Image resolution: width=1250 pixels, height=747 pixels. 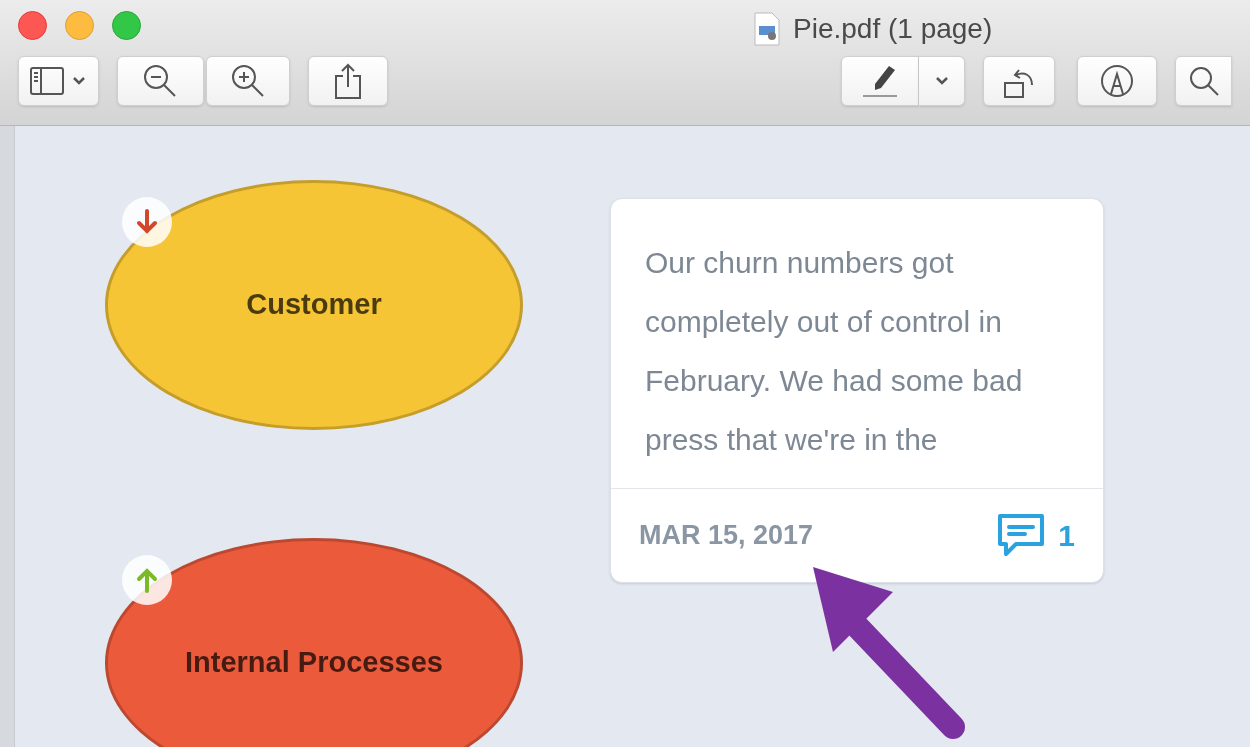 What do you see at coordinates (1066, 536) in the screenshot?
I see `comment-count: 1` at bounding box center [1066, 536].